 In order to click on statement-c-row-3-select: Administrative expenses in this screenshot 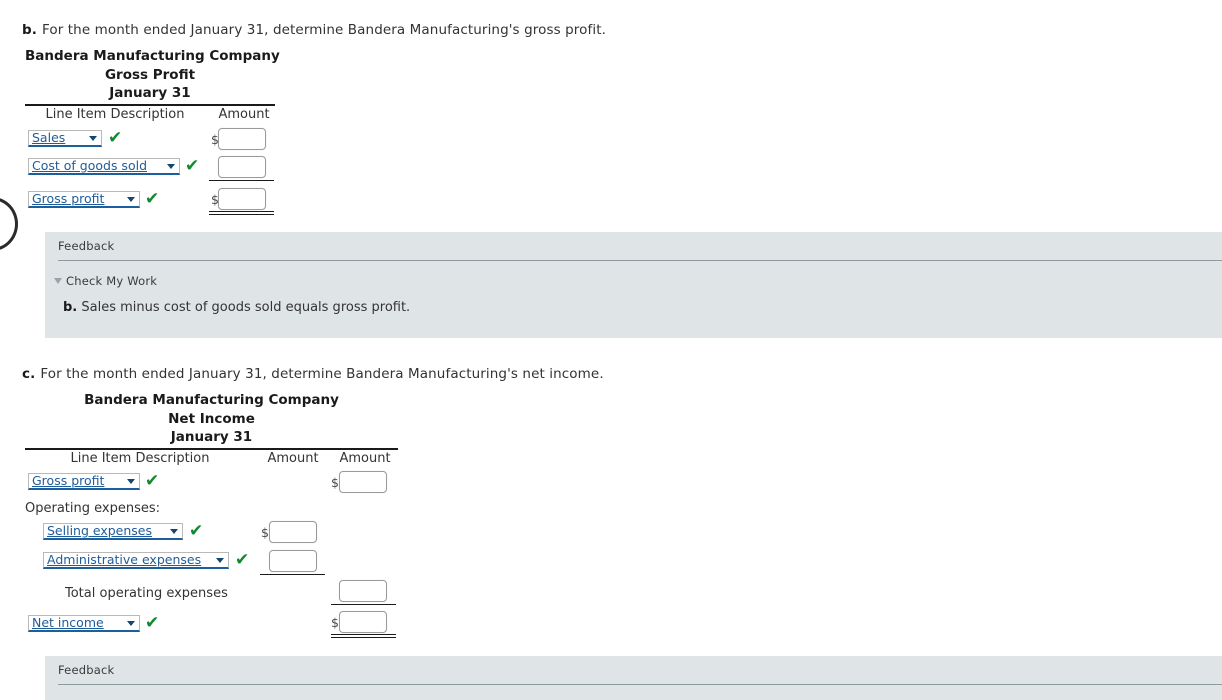, I will do `click(136, 560)`.